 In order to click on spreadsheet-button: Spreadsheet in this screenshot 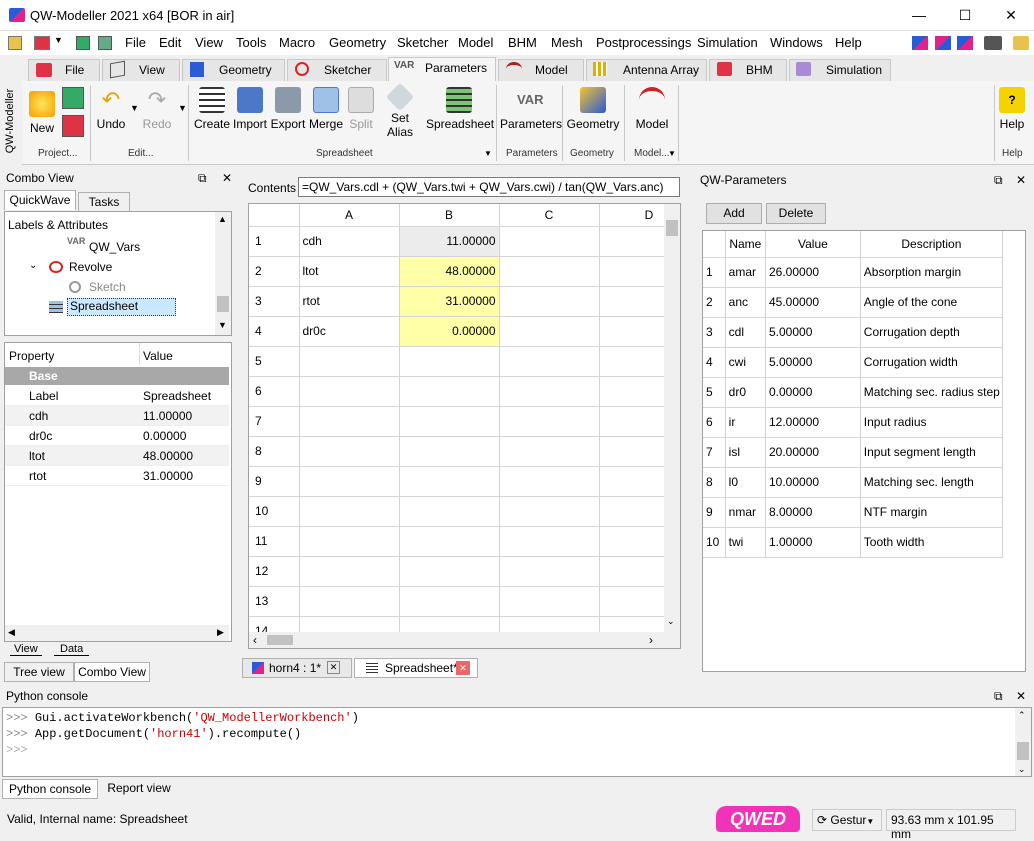, I will do `click(460, 108)`.